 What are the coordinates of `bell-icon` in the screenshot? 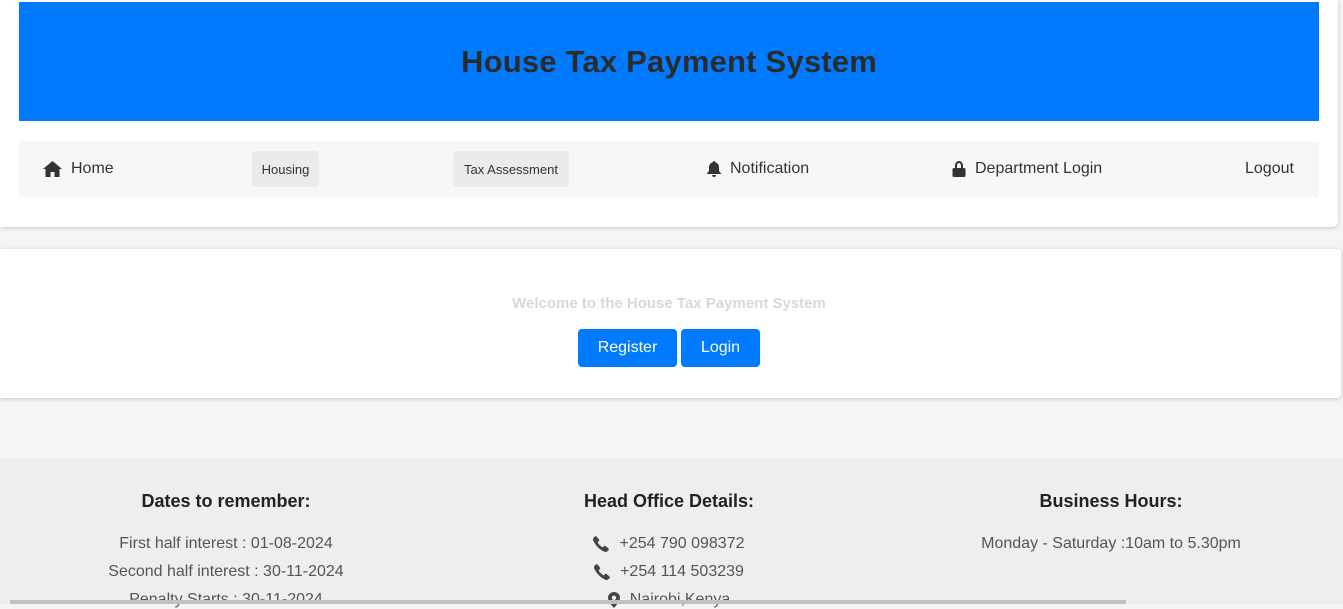 It's located at (714, 169).